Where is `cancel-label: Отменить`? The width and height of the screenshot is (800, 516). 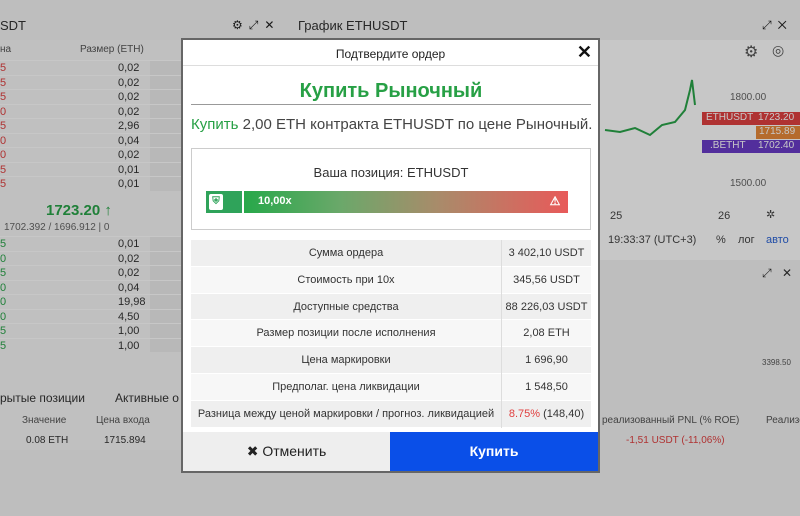 cancel-label: Отменить is located at coordinates (294, 451).